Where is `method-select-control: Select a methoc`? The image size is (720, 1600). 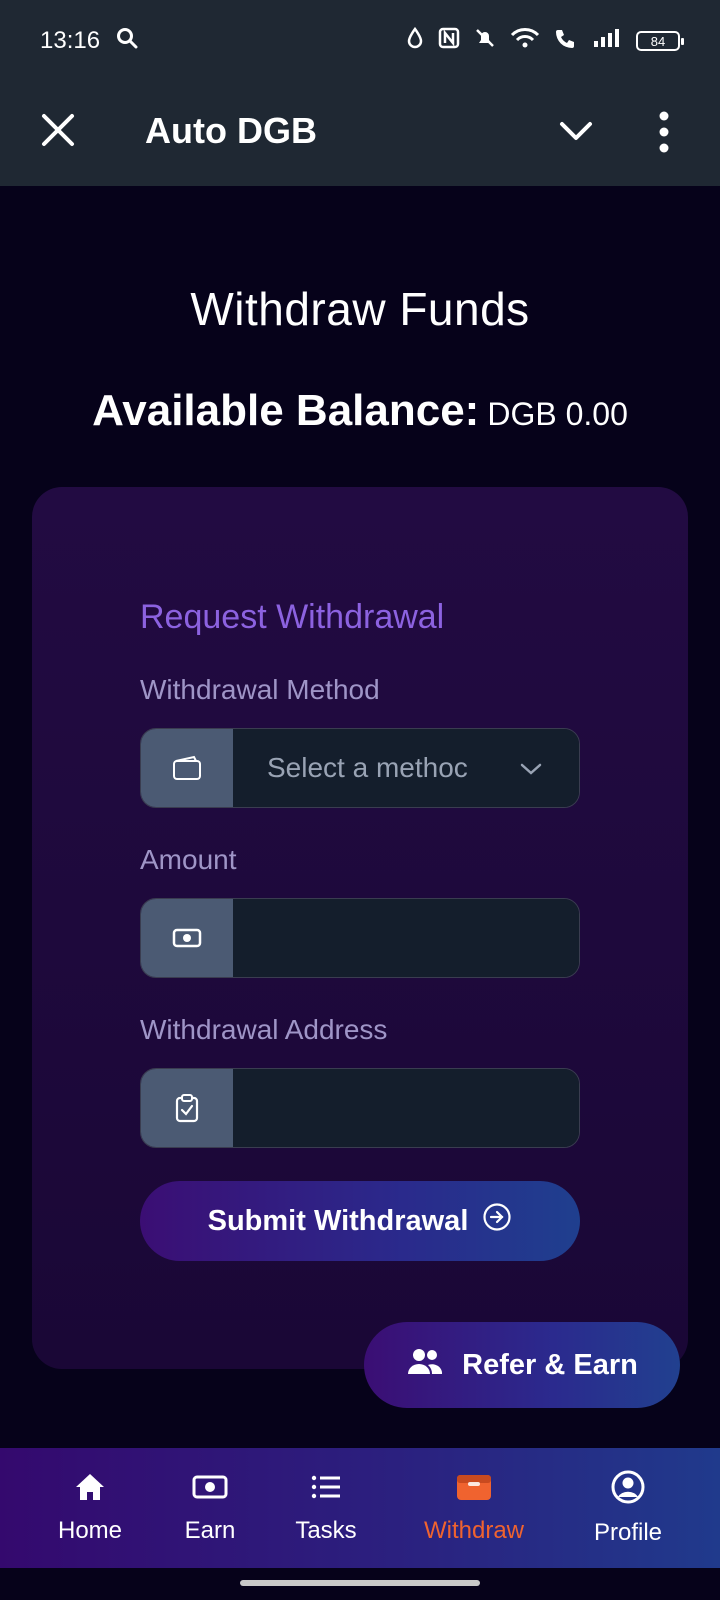 method-select-control: Select a methoc is located at coordinates (406, 768).